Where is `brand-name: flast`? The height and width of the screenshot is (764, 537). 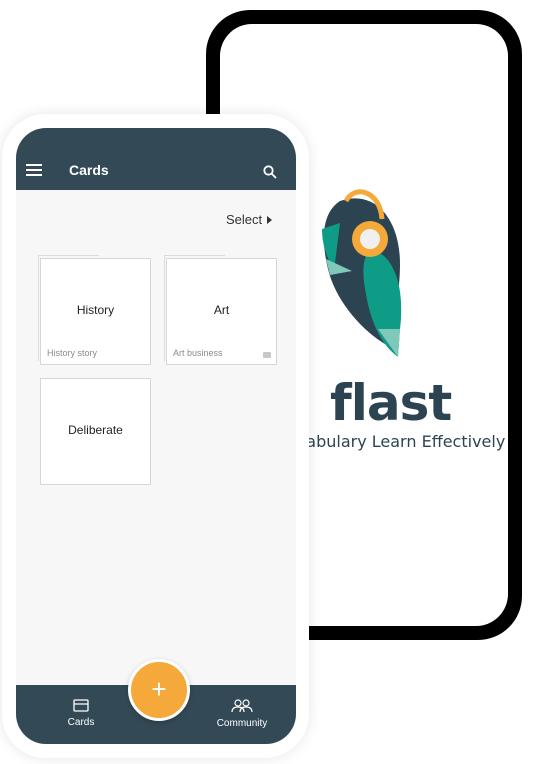 brand-name: flast is located at coordinates (391, 403).